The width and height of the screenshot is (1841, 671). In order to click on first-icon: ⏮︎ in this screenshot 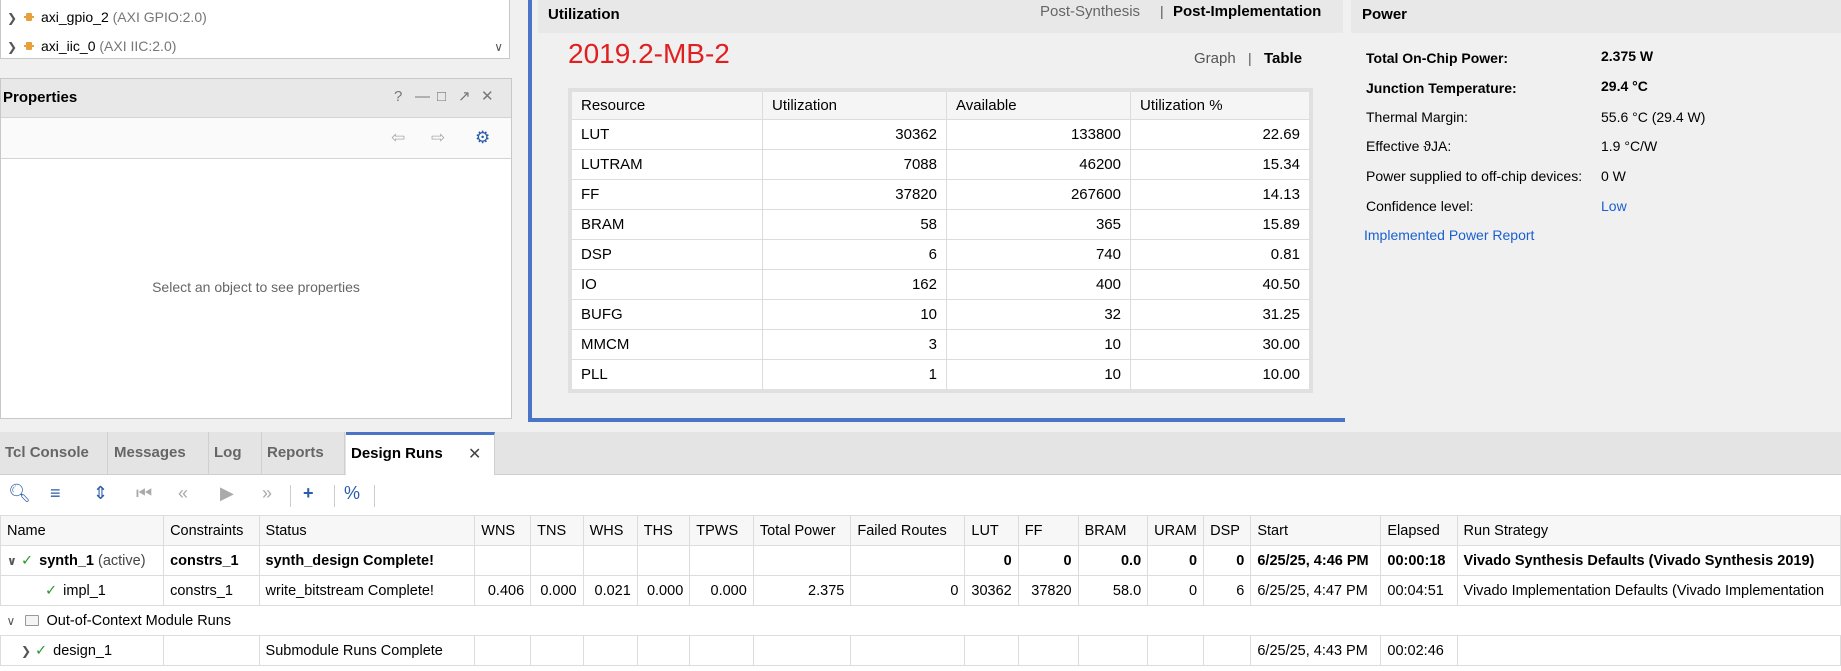, I will do `click(144, 493)`.